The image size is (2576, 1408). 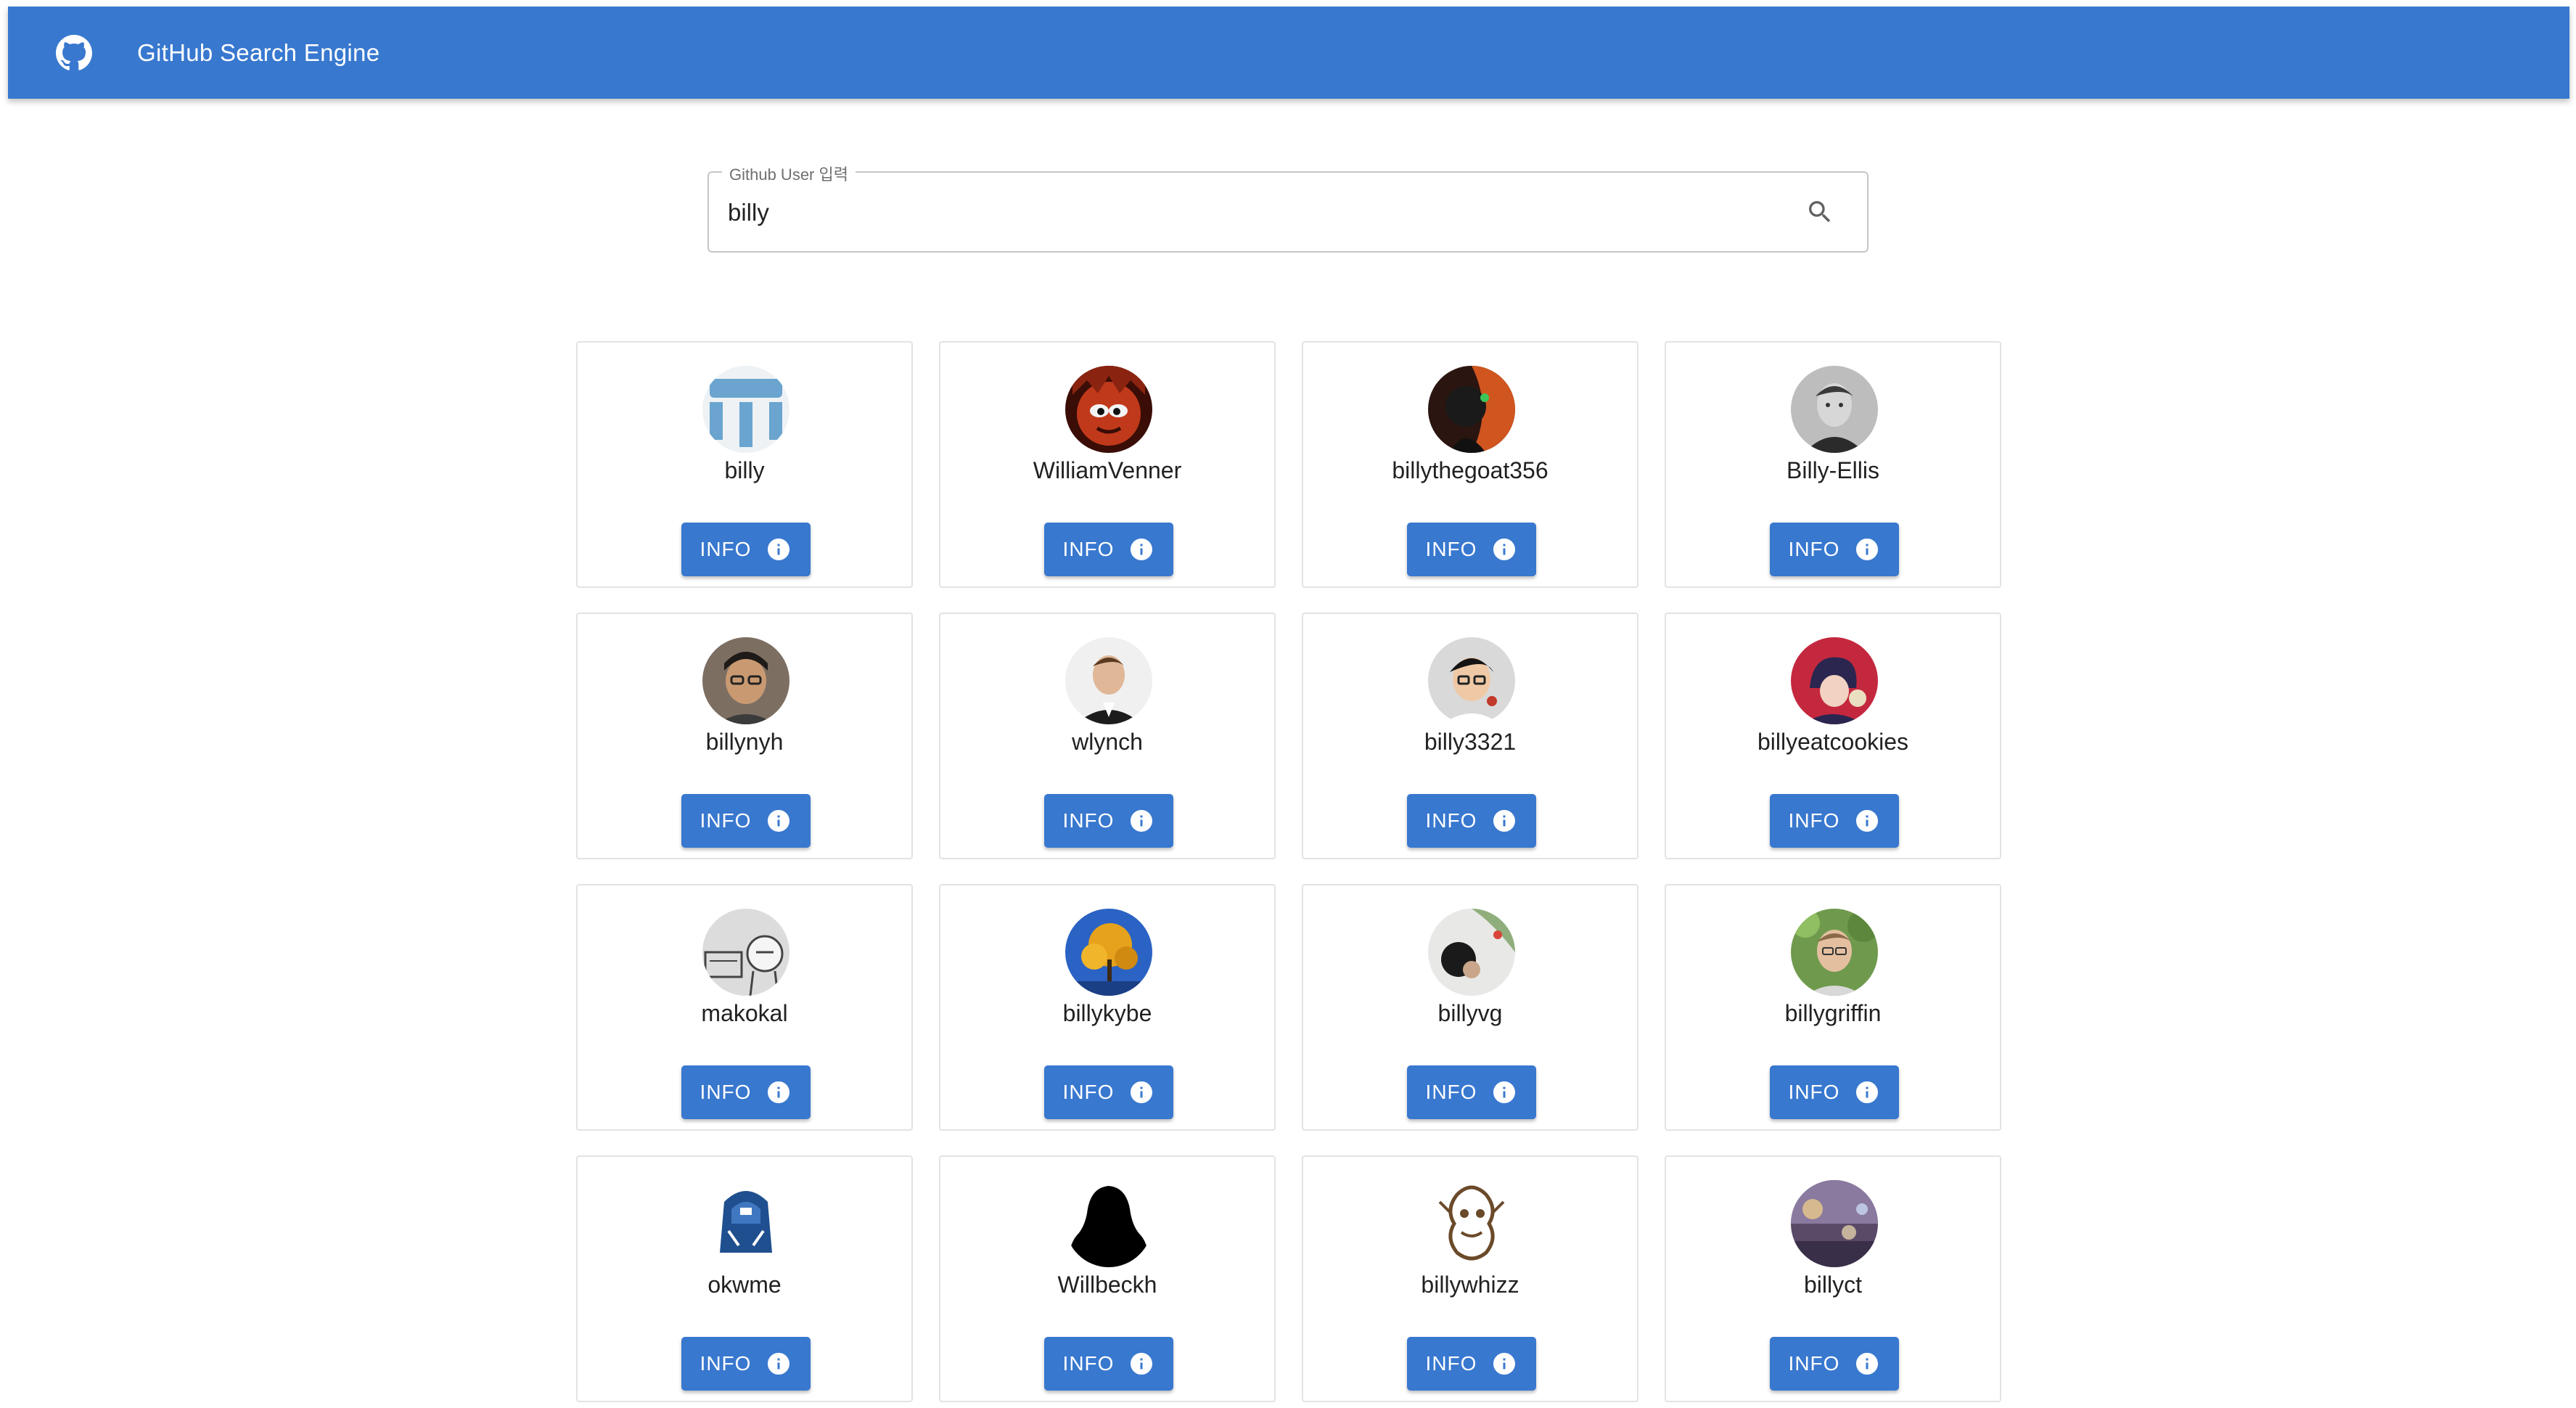 I want to click on username: billy, so click(x=744, y=470).